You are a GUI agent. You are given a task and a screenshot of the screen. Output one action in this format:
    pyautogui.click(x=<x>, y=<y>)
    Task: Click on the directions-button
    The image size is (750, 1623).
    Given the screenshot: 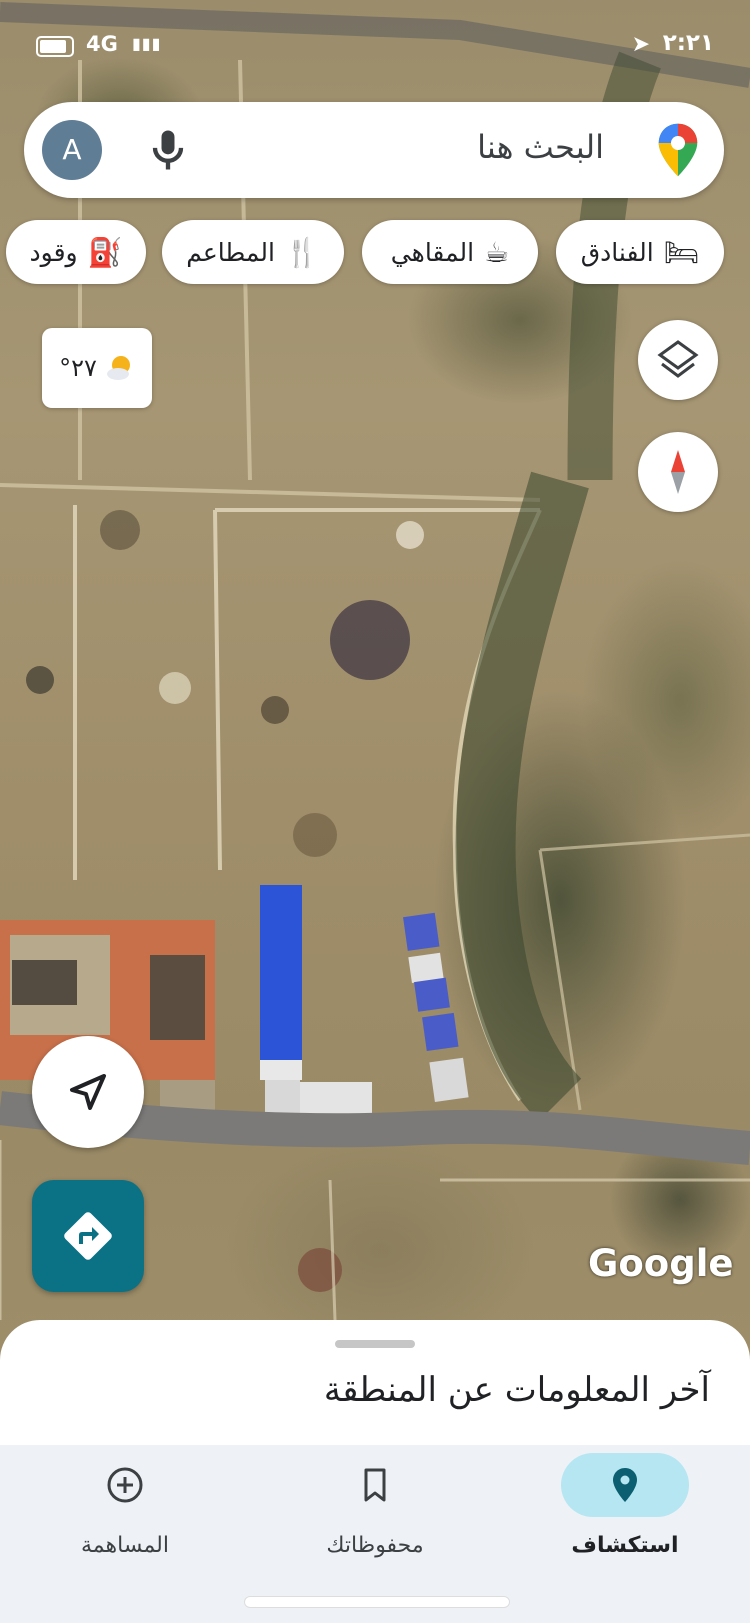 What is the action you would take?
    pyautogui.click(x=88, y=1236)
    